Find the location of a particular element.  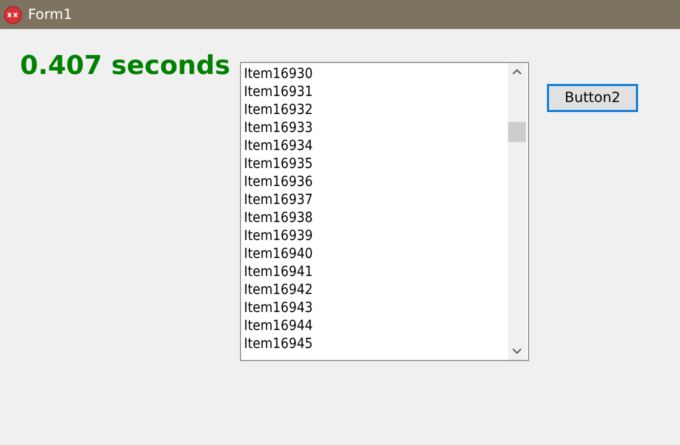

list-item: Item16941 is located at coordinates (376, 272).